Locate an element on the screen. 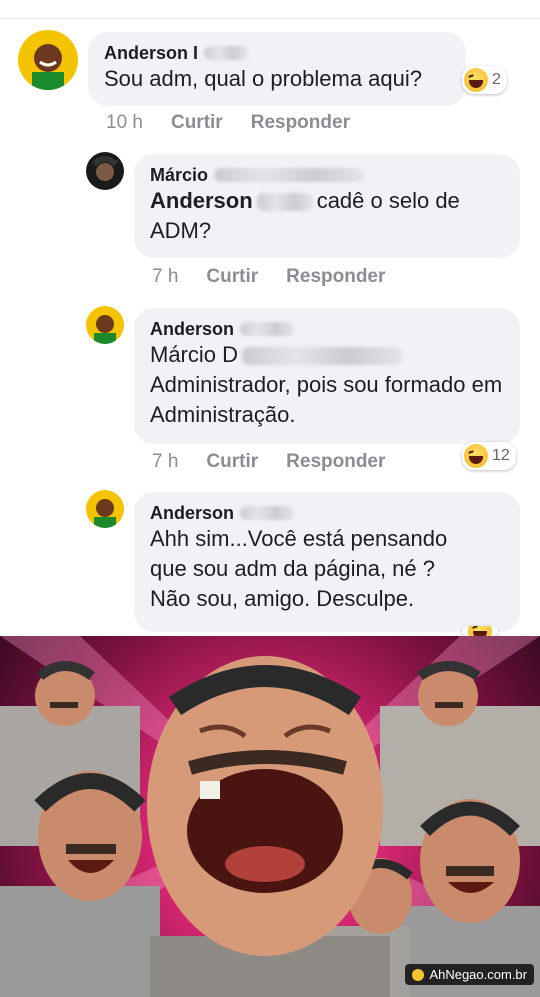 The height and width of the screenshot is (997, 540). comment-text-line: Ahh sim...Você está pensando is located at coordinates (299, 538).